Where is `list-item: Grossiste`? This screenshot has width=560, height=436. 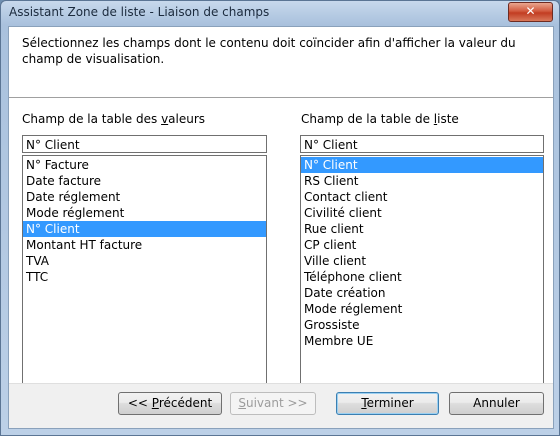
list-item: Grossiste is located at coordinates (422, 325).